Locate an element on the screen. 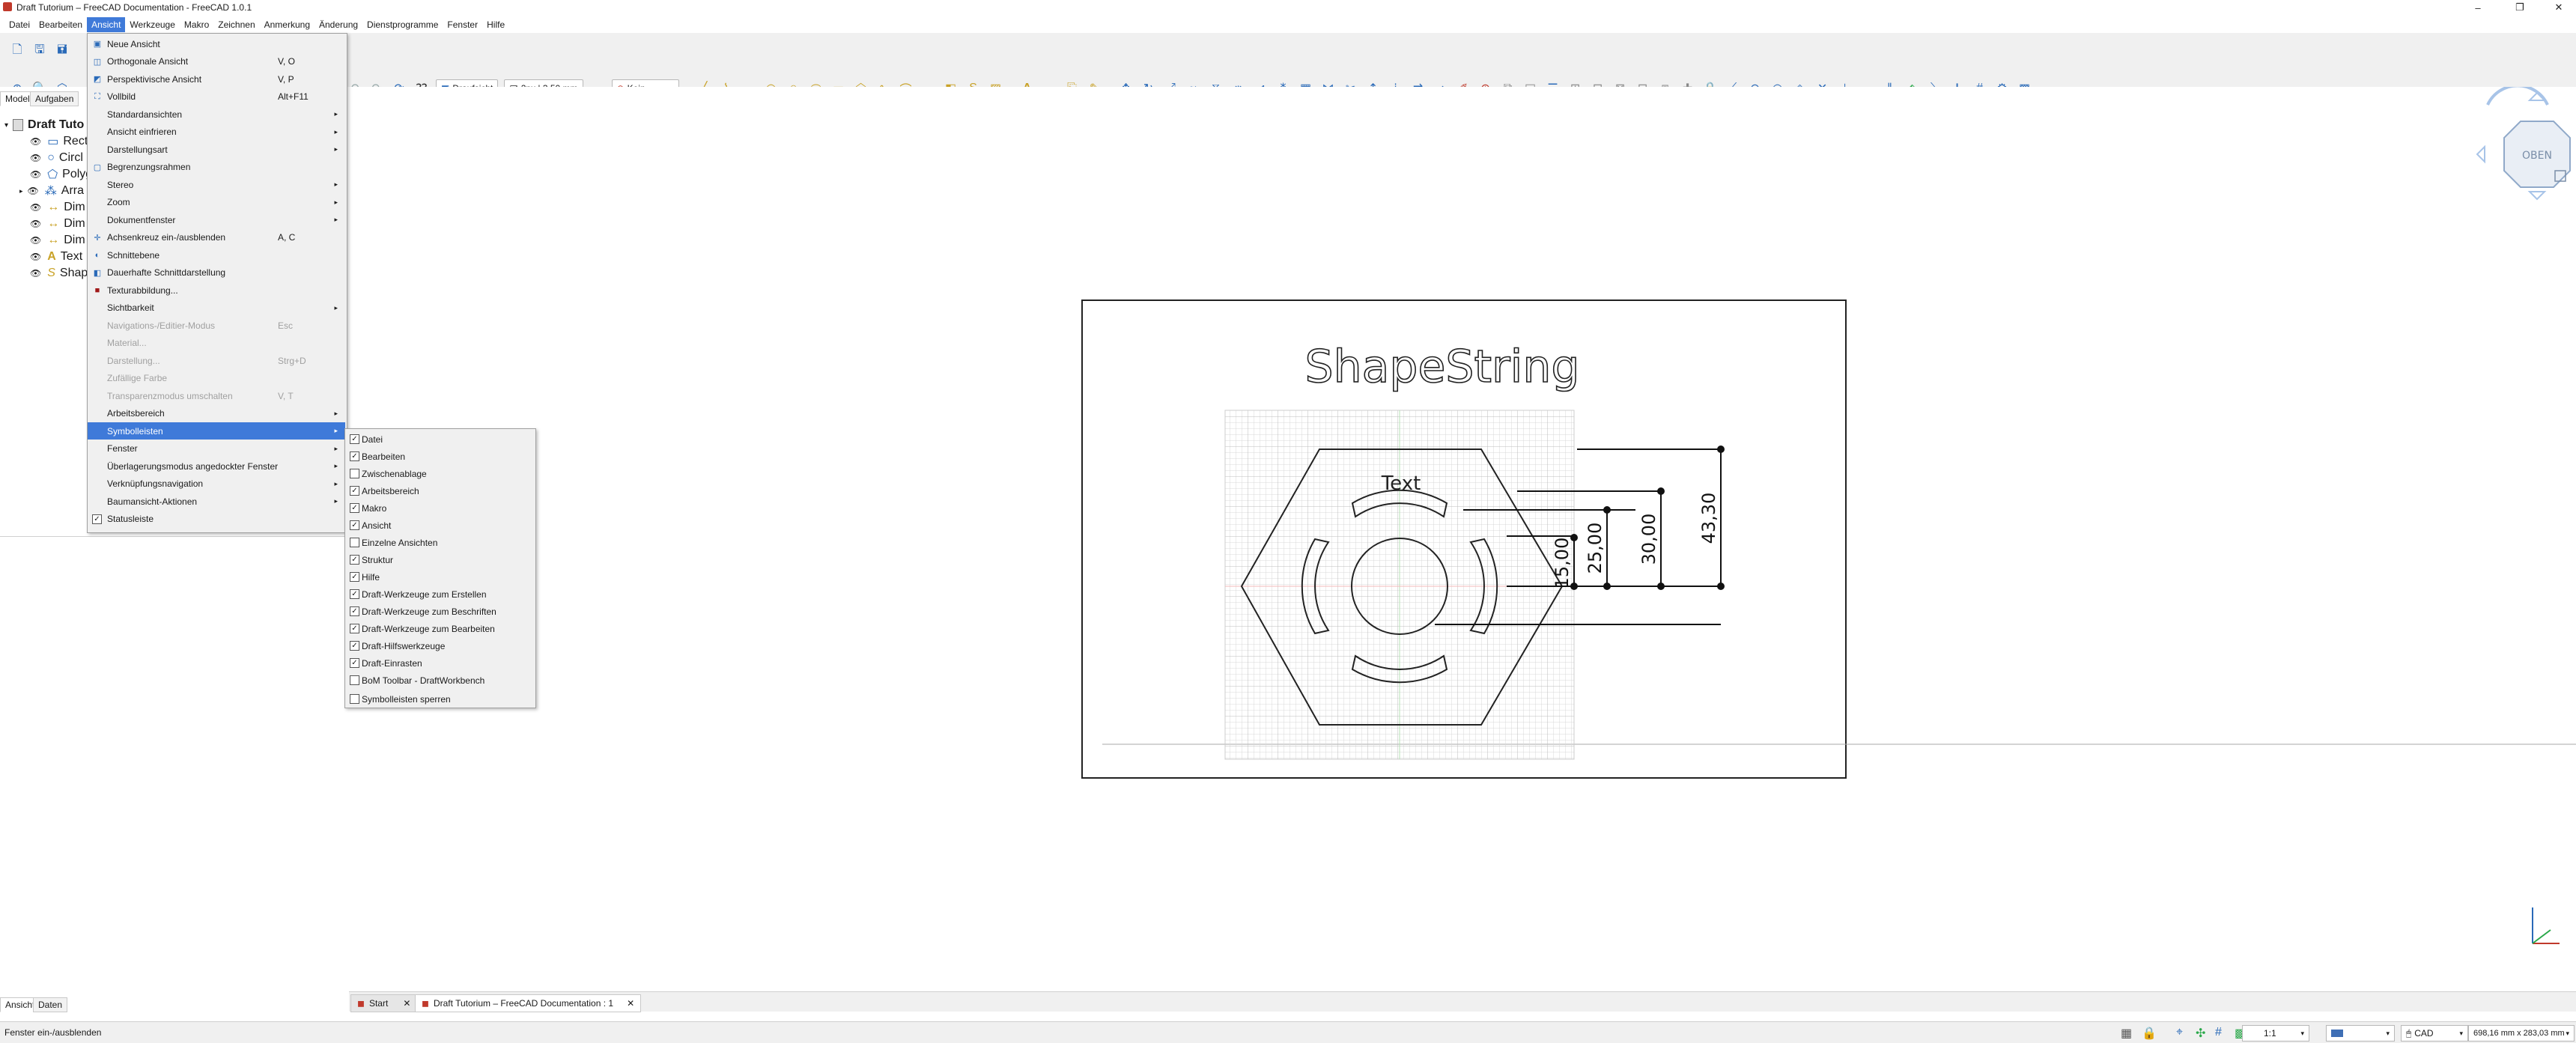 The width and height of the screenshot is (2576, 1043). tree-item-circle: 👁 ○ Circl is located at coordinates (56, 158).